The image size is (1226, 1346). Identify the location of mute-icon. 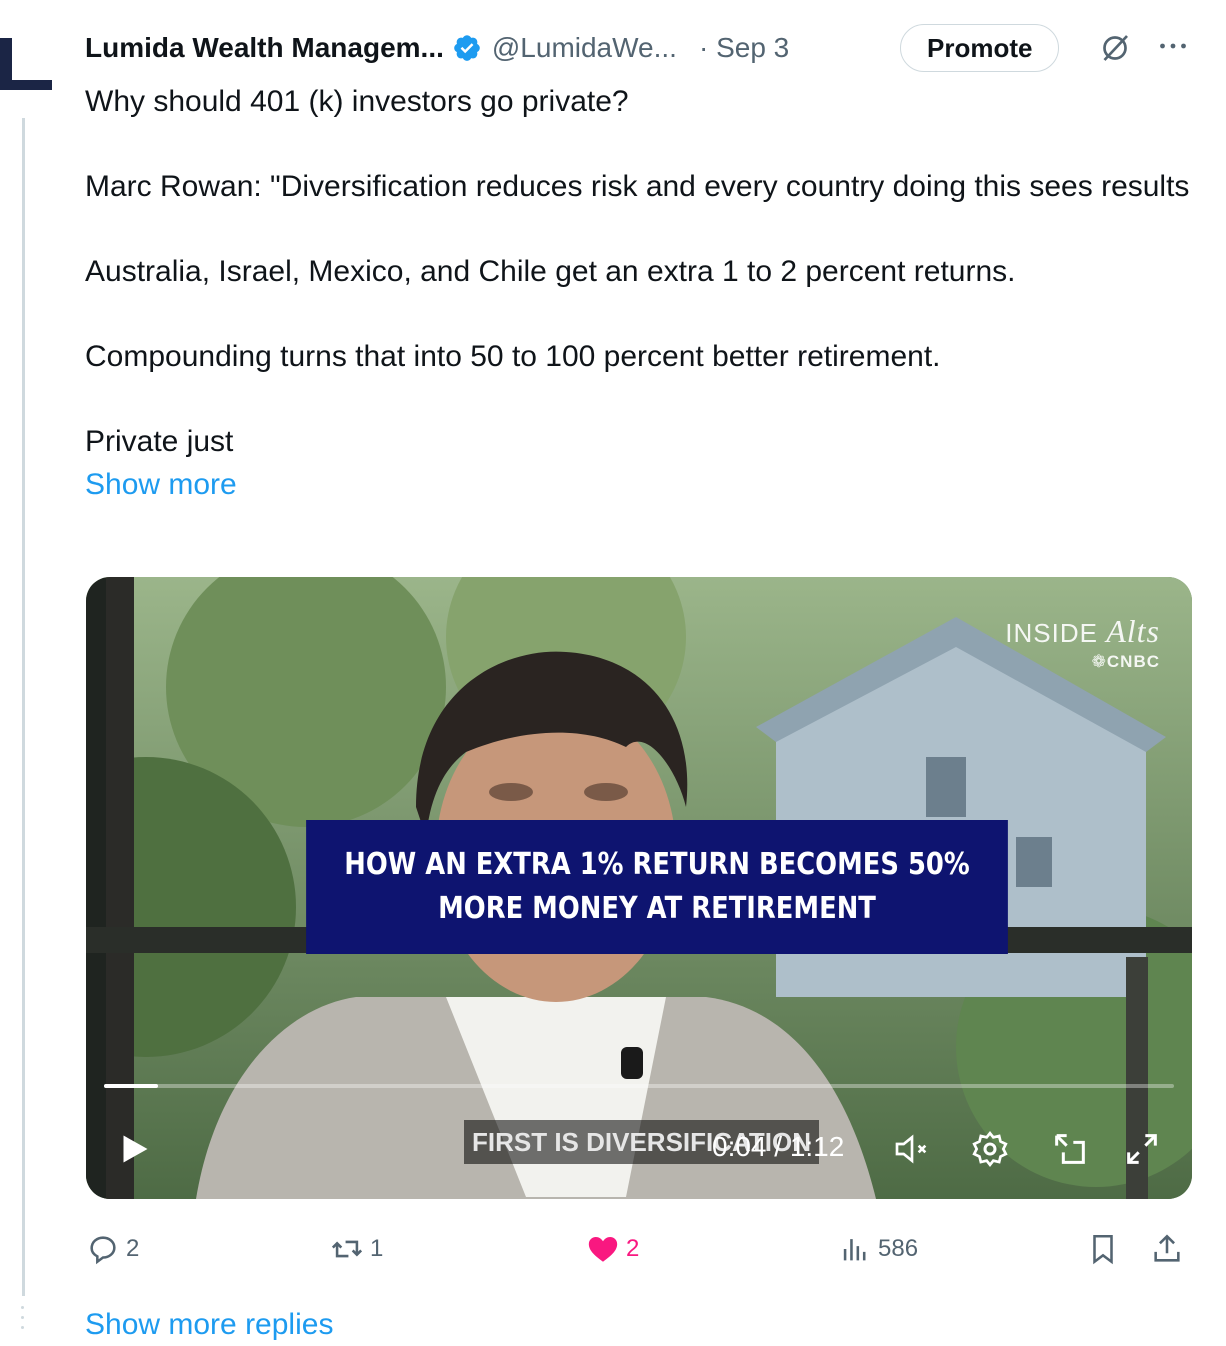
(912, 1149).